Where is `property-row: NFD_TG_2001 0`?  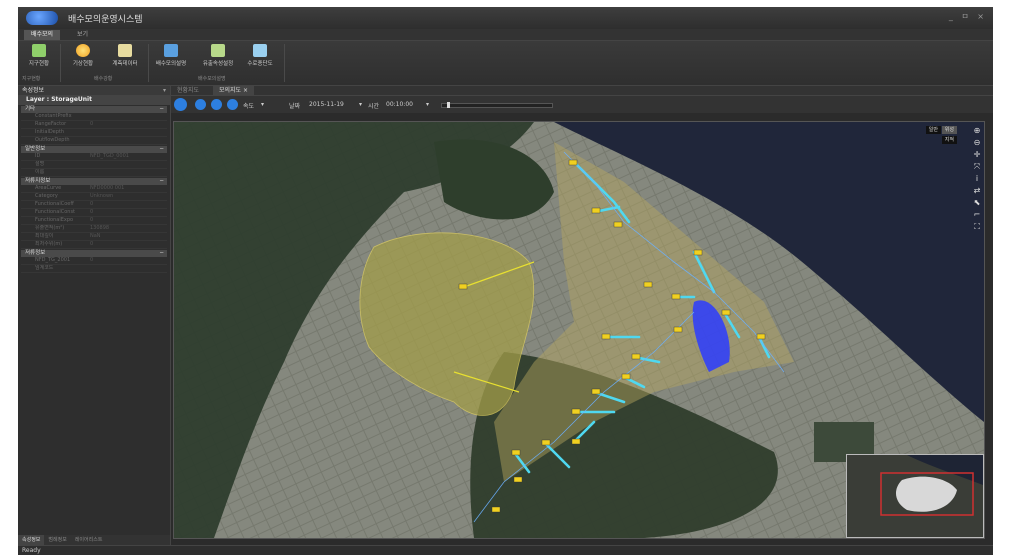
property-row: NFD_TG_2001 0 is located at coordinates (94, 261).